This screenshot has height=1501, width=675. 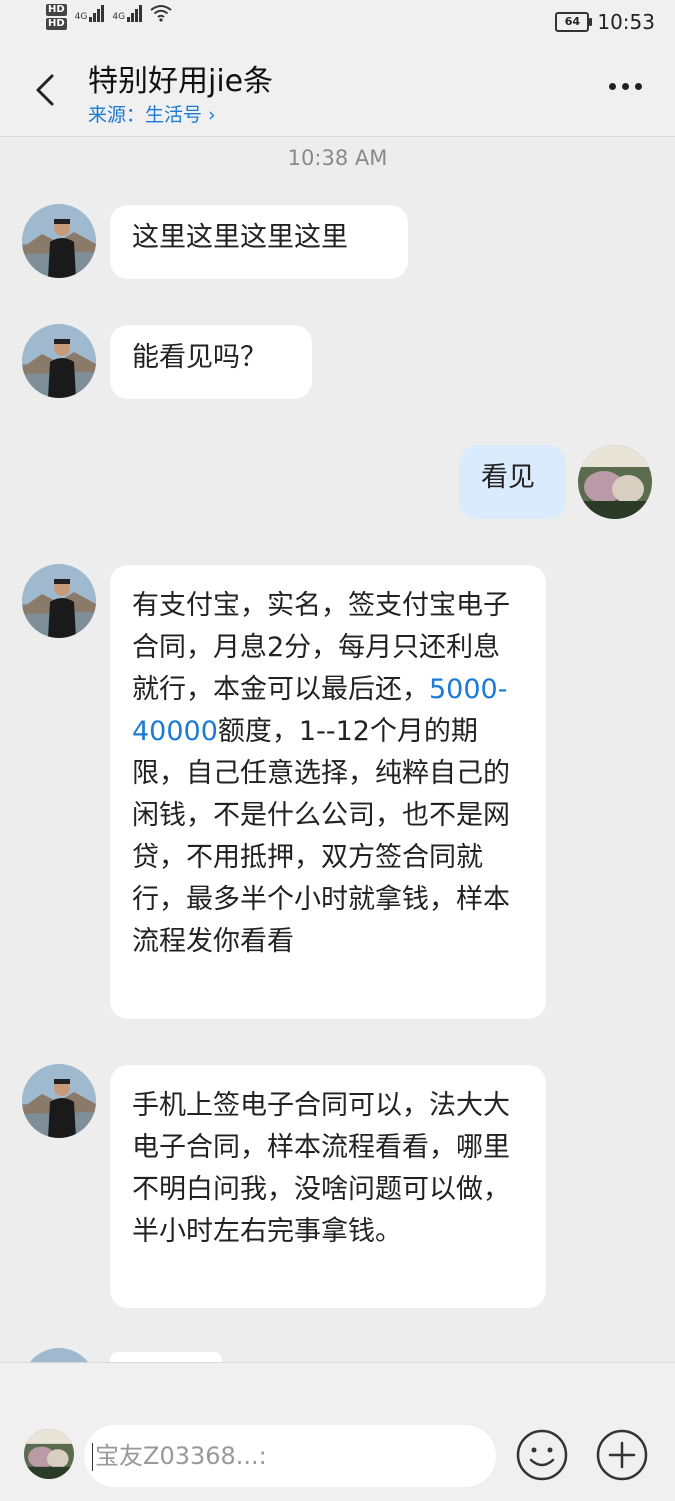 What do you see at coordinates (152, 113) in the screenshot?
I see `source-link: 来源：生活号 ›` at bounding box center [152, 113].